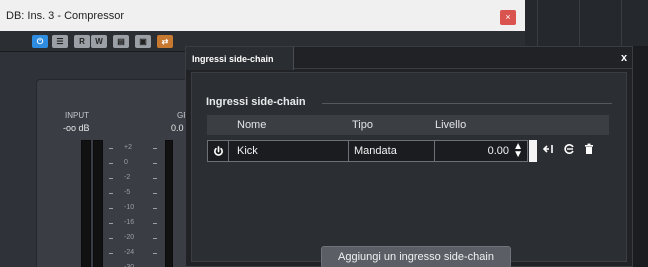 This screenshot has height=267, width=648. I want to click on meter-scale-label: -10, so click(129, 207).